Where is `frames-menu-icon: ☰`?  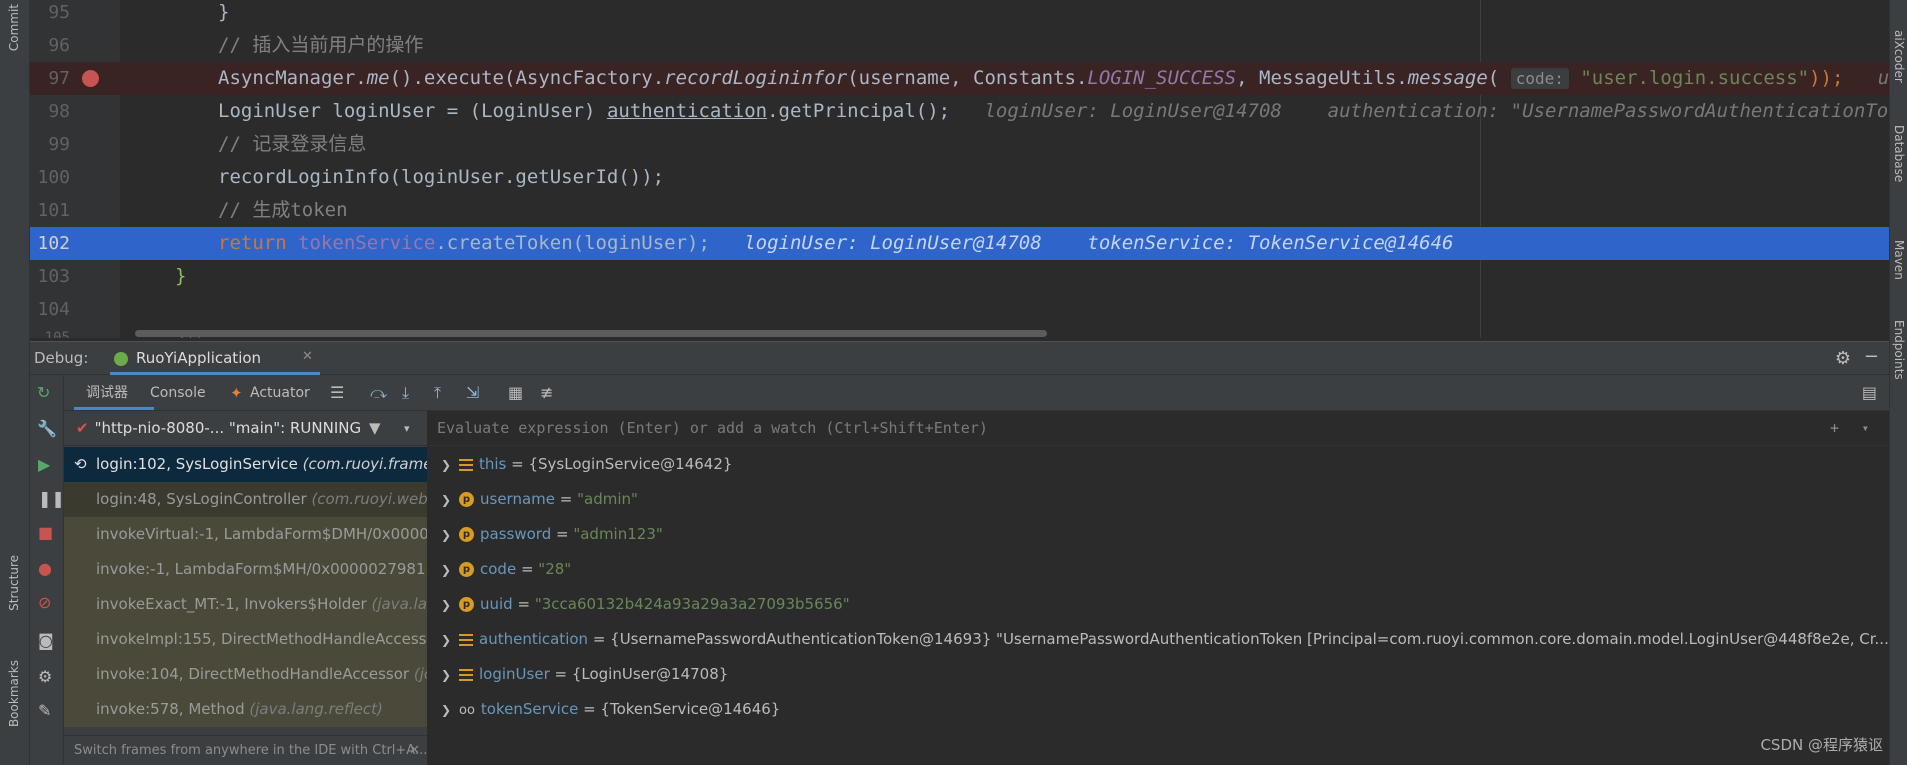 frames-menu-icon: ☰ is located at coordinates (337, 393).